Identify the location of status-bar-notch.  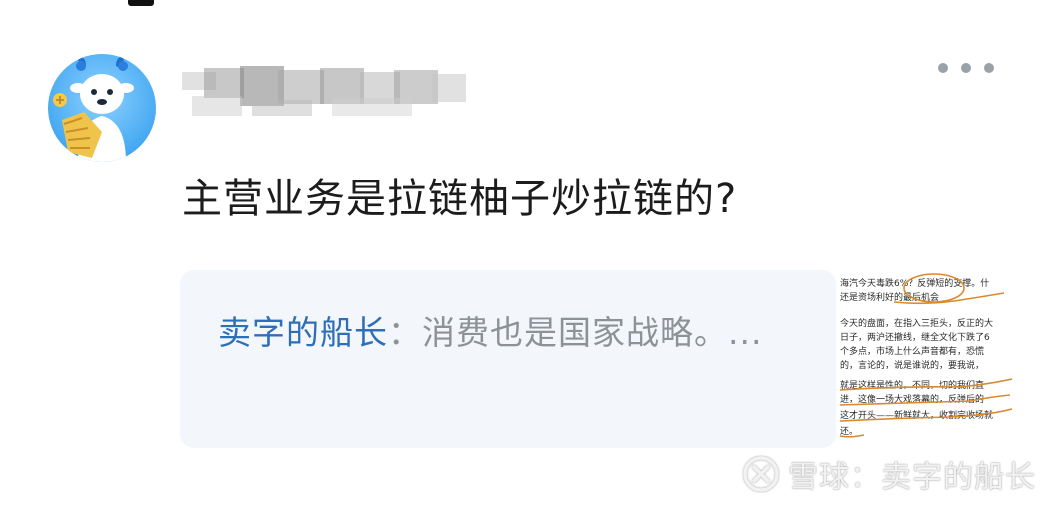
(141, 3).